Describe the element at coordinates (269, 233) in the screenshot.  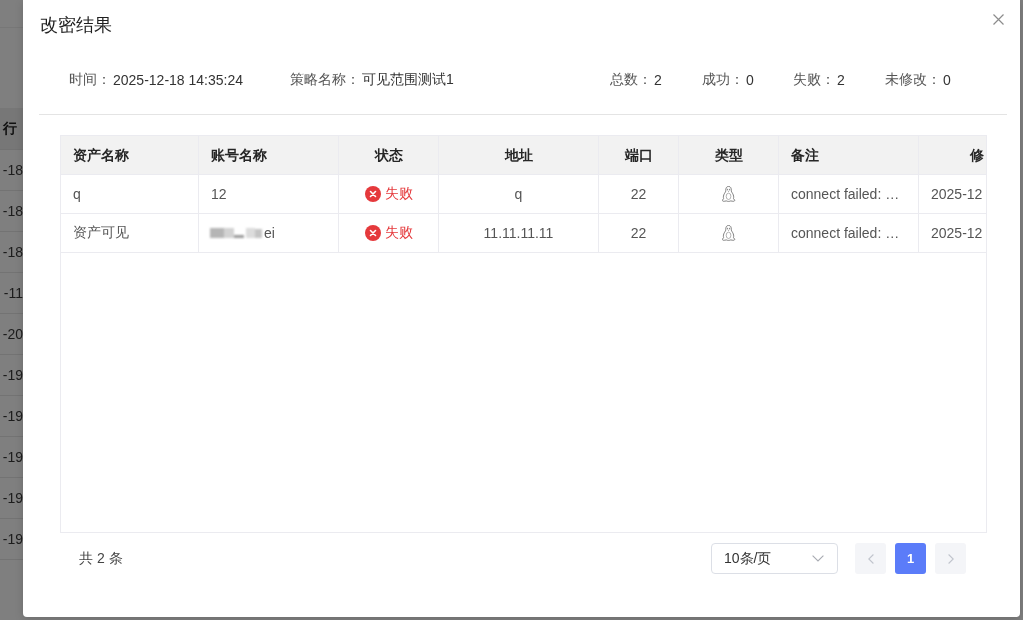
I see `account-text: ei` at that location.